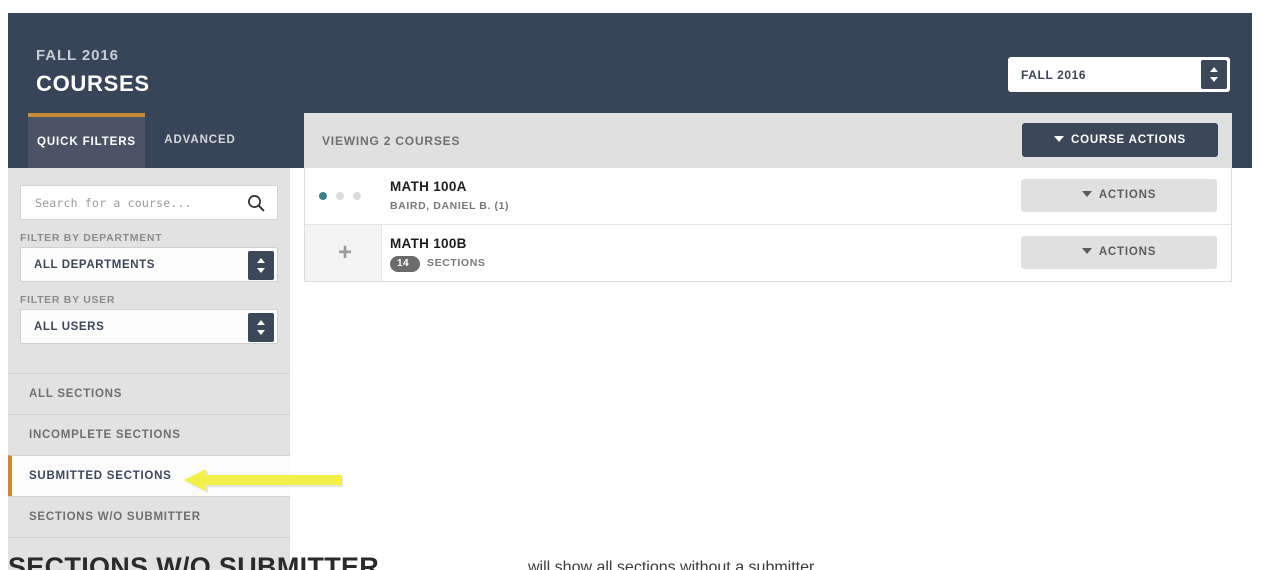 This screenshot has width=1272, height=570. What do you see at coordinates (768, 140) in the screenshot?
I see `course-list-header: VIEWING 2 COURSES COURSE ACTIONS` at bounding box center [768, 140].